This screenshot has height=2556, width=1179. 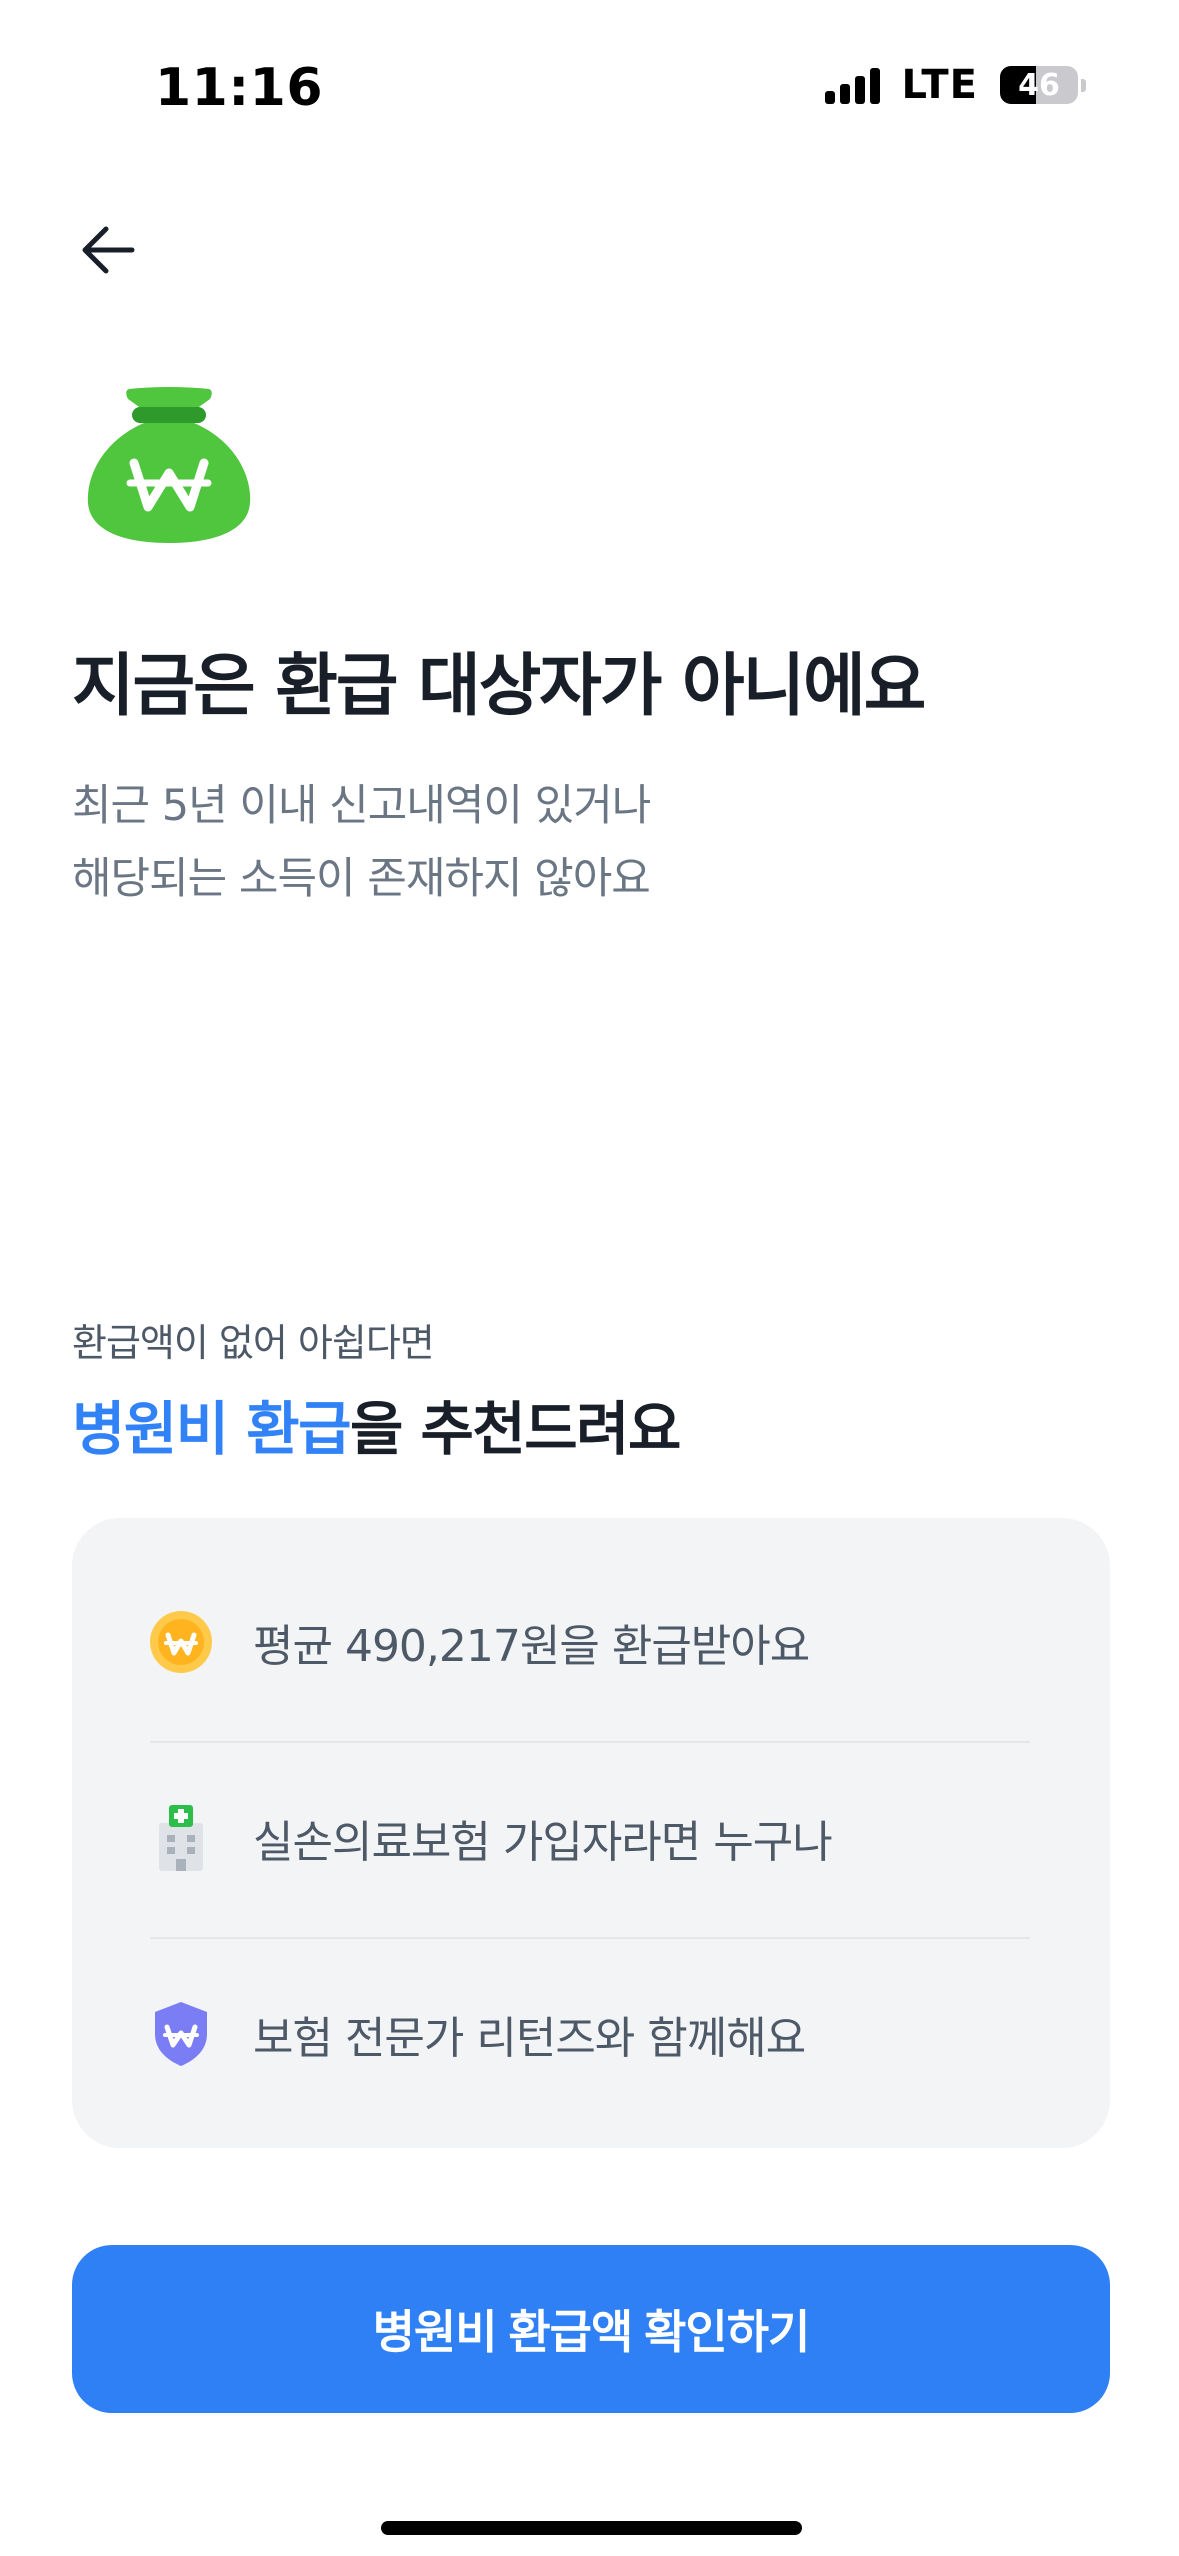 I want to click on benefit-text: 보험 전문가 리턴즈와 함께해요, so click(x=529, y=2038).